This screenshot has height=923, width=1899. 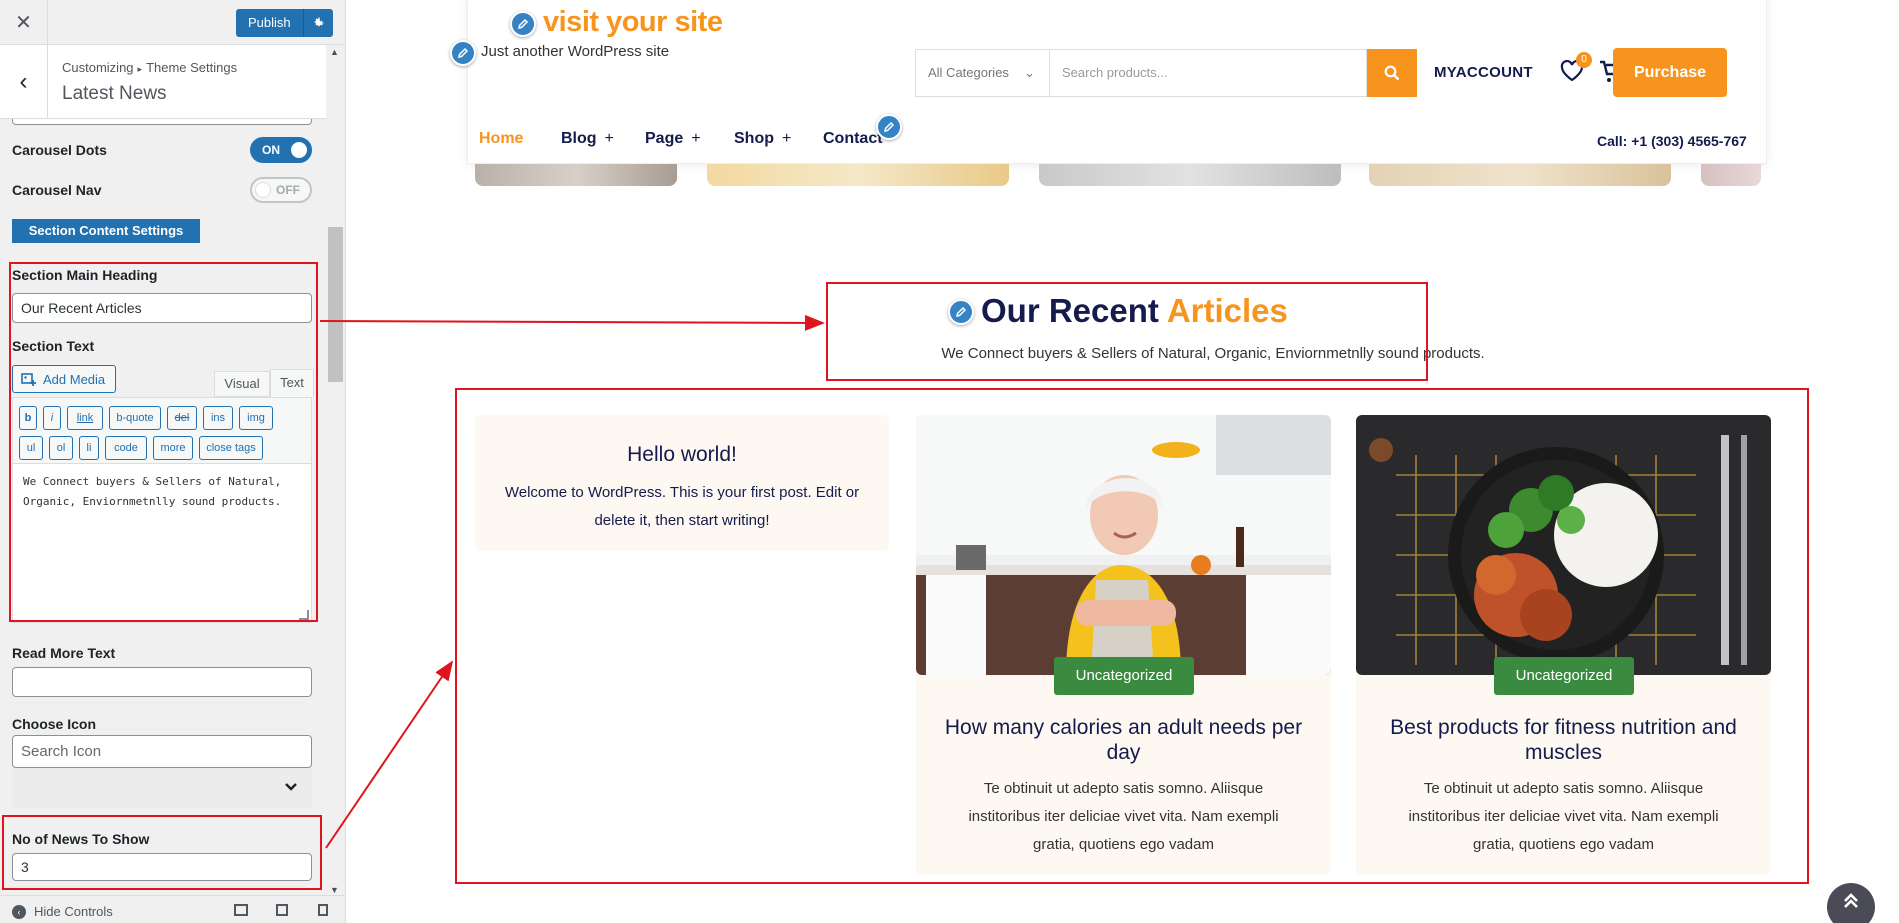 What do you see at coordinates (389, 754) in the screenshot?
I see `annotation-arrow-news-count` at bounding box center [389, 754].